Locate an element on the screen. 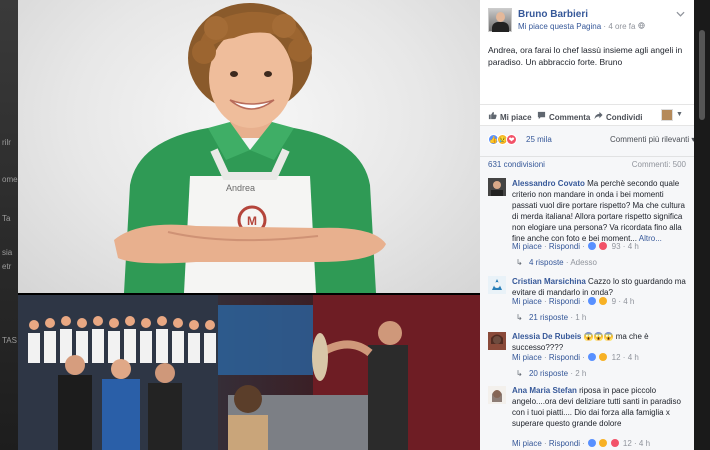  comment-author: Ana Maria Stefan is located at coordinates (544, 390).